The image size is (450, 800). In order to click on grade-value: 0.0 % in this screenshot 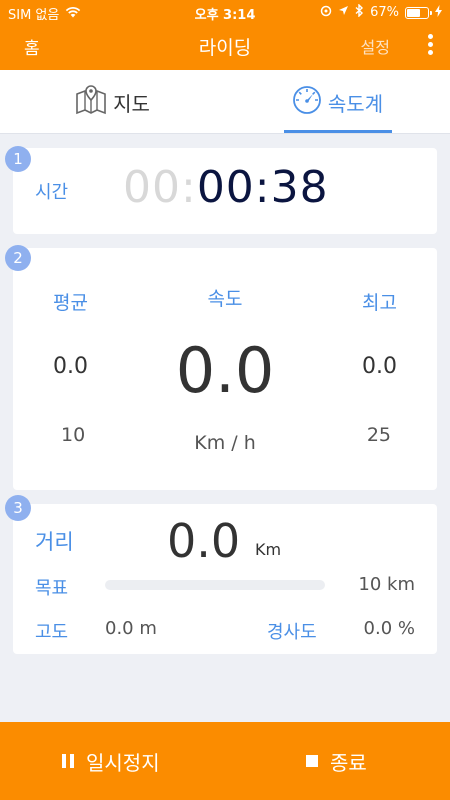, I will do `click(389, 628)`.